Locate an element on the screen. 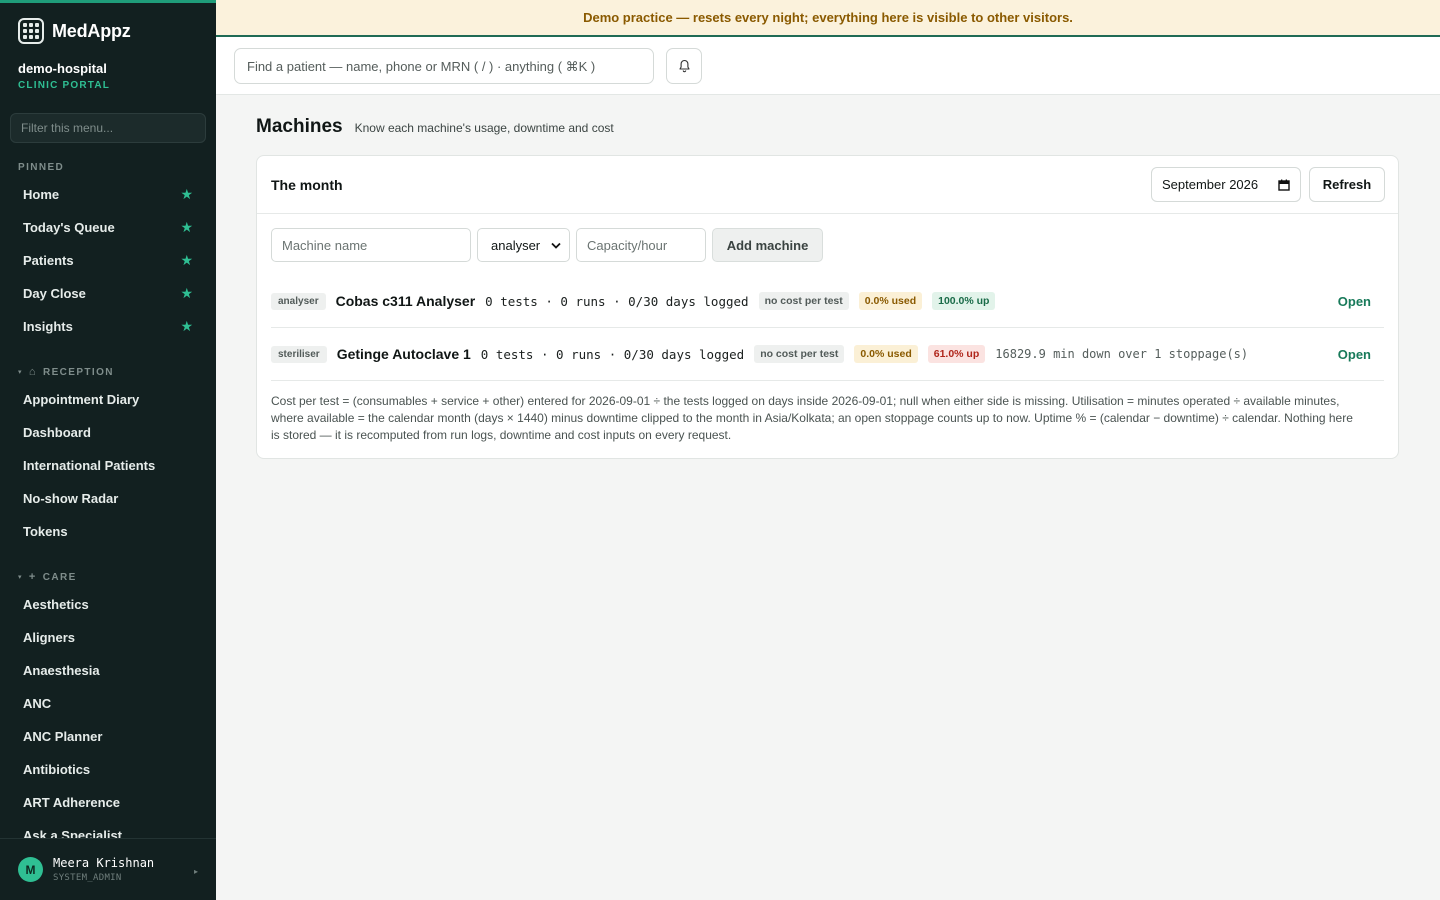 This screenshot has height=900, width=1440. user-menu: M Meera Krishnan SYSTEM_ADMIN ▸ is located at coordinates (108, 869).